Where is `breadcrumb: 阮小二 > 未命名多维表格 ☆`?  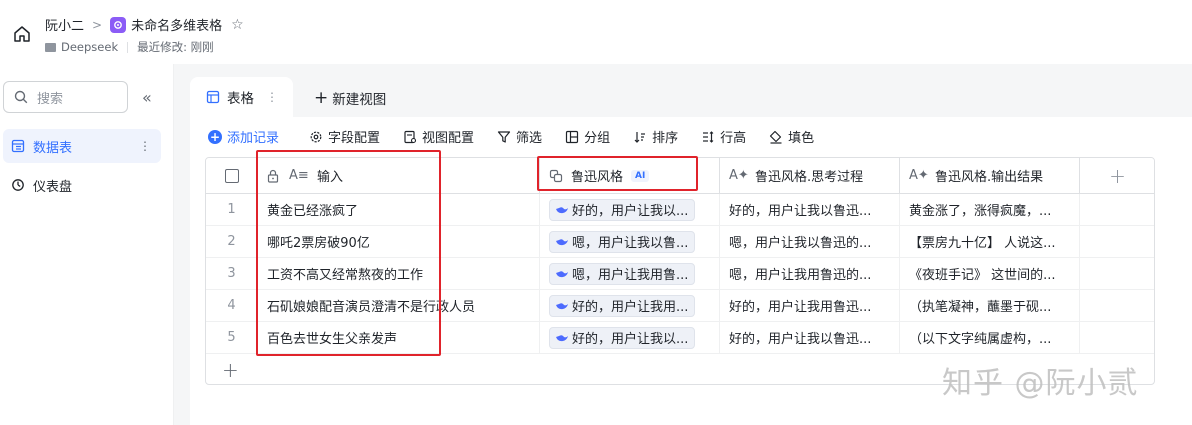 breadcrumb: 阮小二 > 未命名多维表格 ☆ is located at coordinates (144, 24).